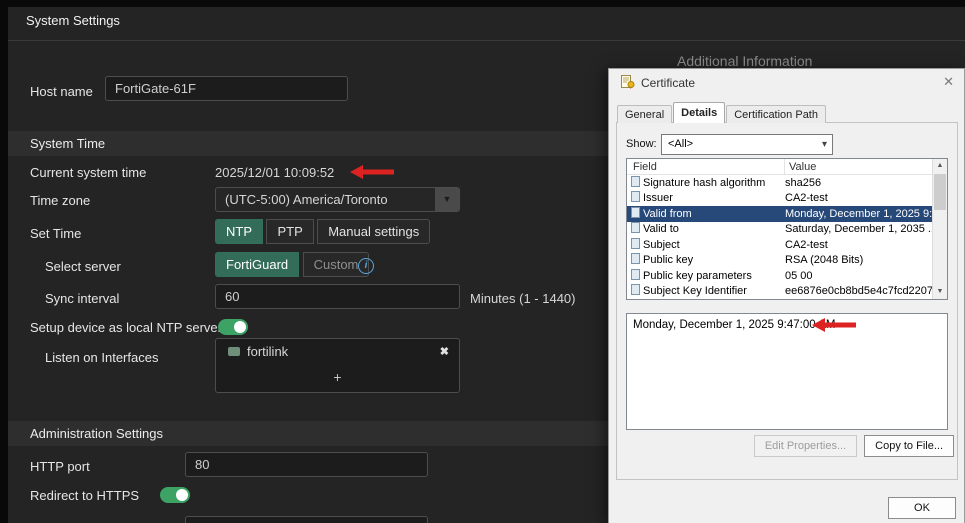 This screenshot has width=965, height=523. What do you see at coordinates (776, 114) in the screenshot?
I see `tab-certification-path: Certification Path` at bounding box center [776, 114].